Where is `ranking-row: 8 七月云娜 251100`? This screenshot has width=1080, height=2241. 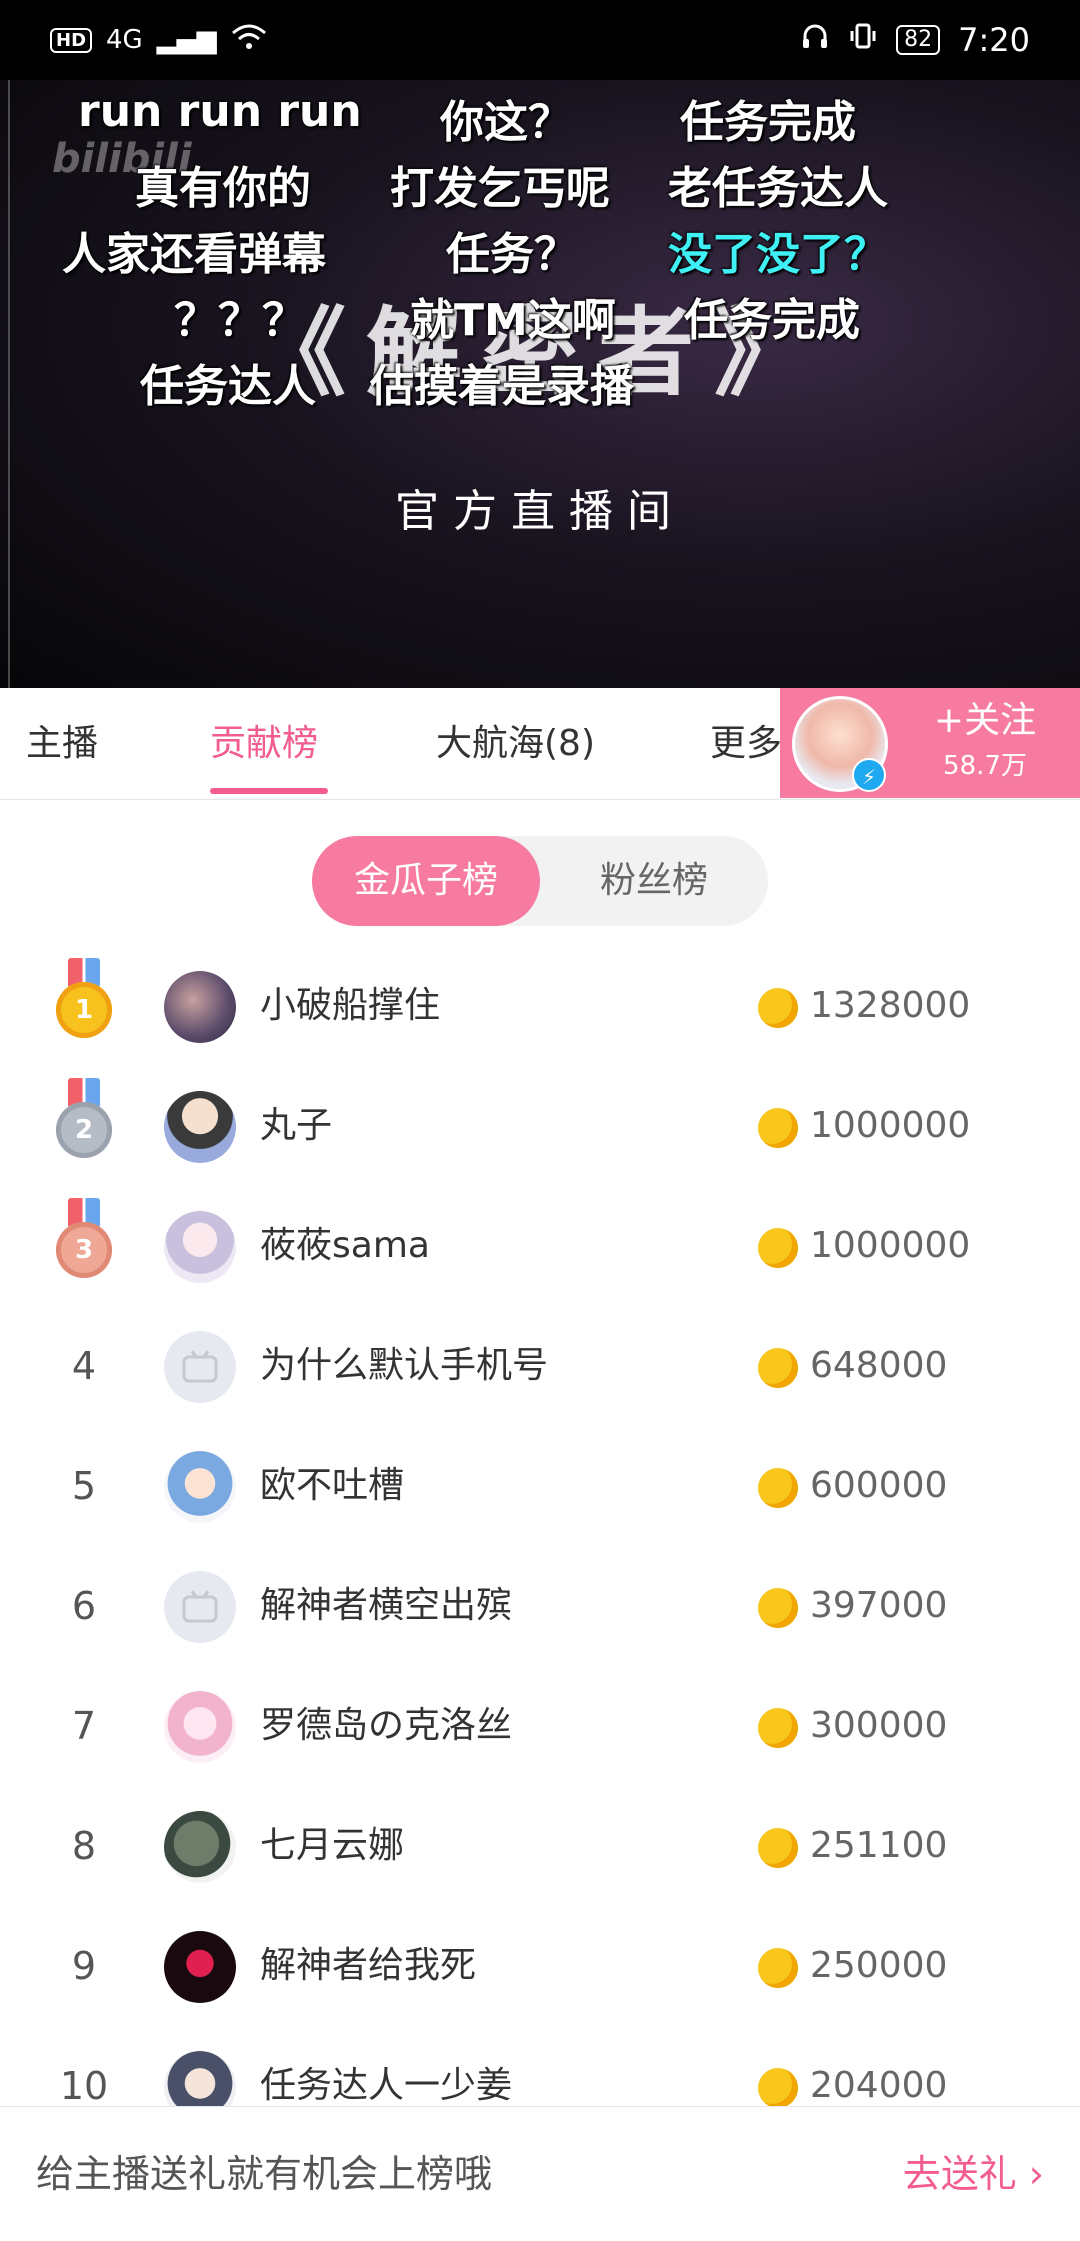
ranking-row: 8 七月云娜 251100 is located at coordinates (540, 1846).